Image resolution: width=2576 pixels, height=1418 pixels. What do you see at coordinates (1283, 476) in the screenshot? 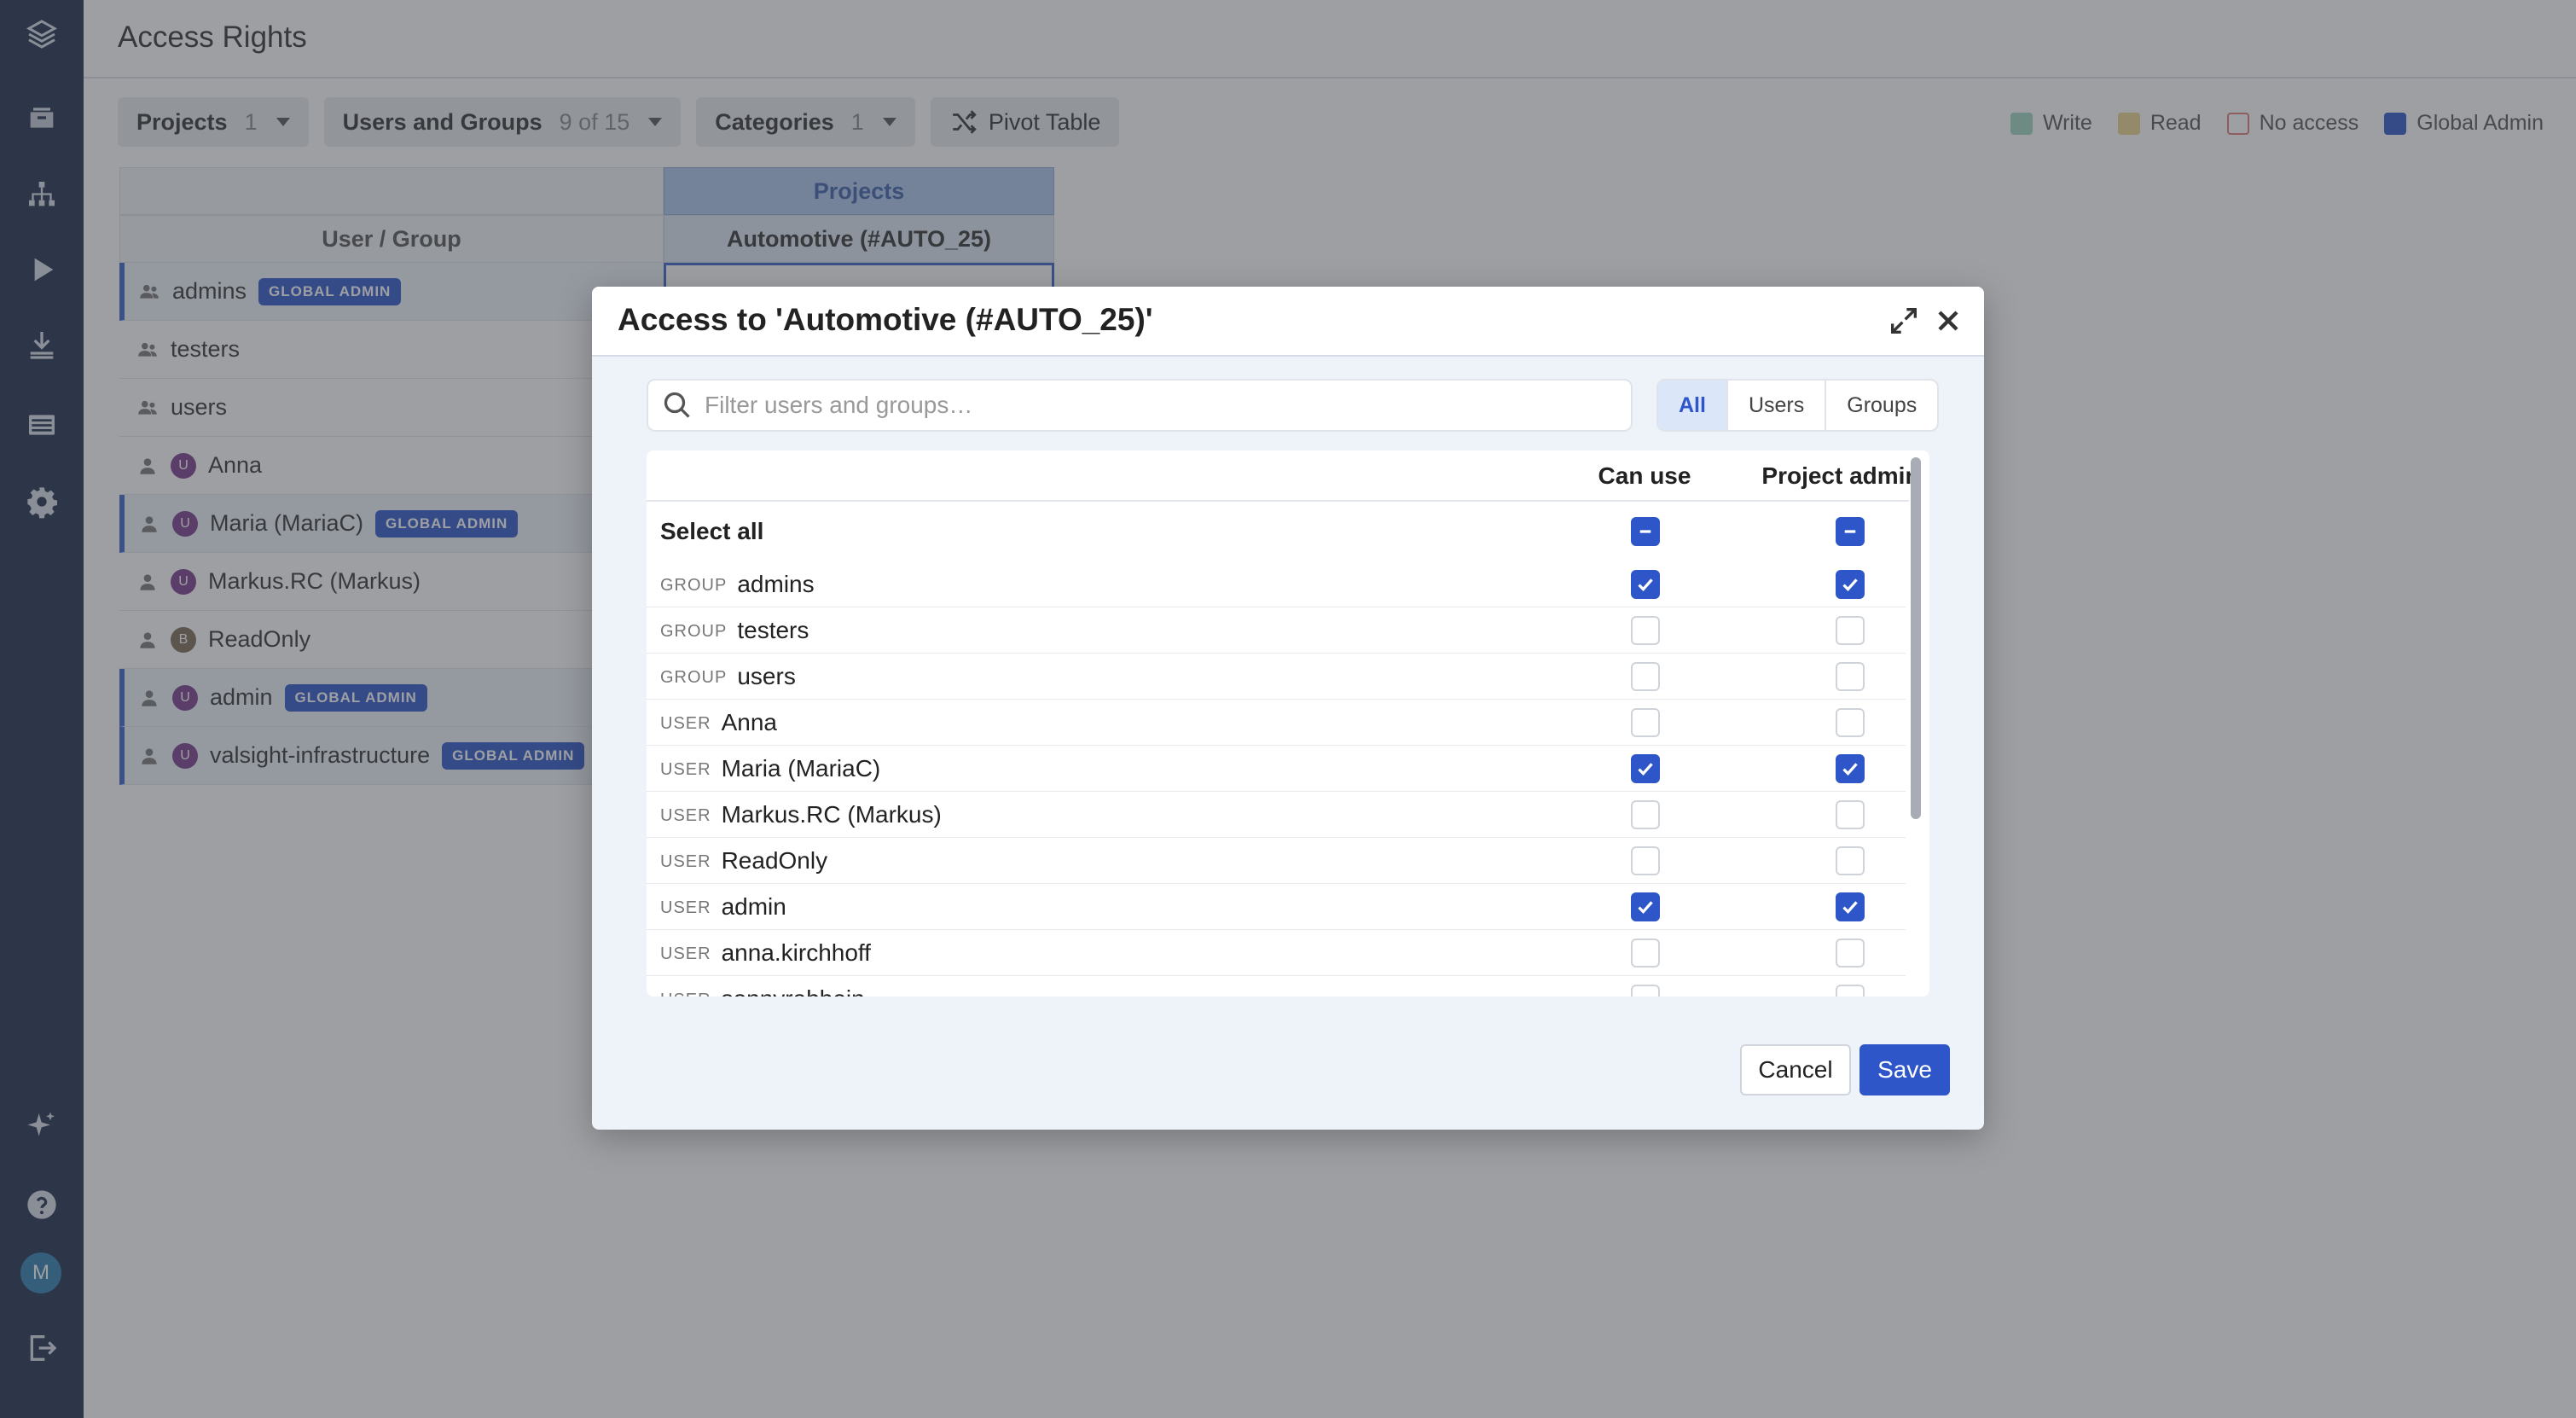
I see `table-header: Can use Project admin` at bounding box center [1283, 476].